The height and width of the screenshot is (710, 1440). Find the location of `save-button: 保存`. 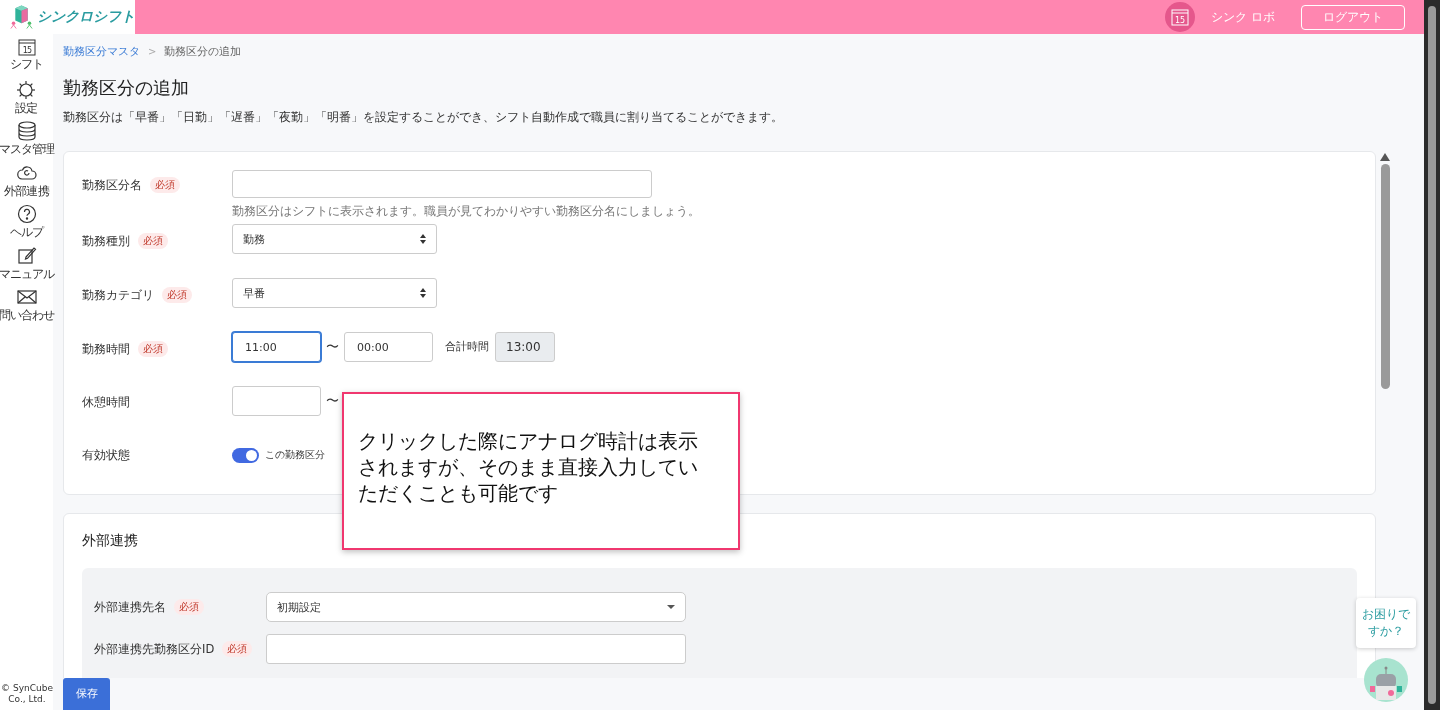

save-button: 保存 is located at coordinates (86, 694).